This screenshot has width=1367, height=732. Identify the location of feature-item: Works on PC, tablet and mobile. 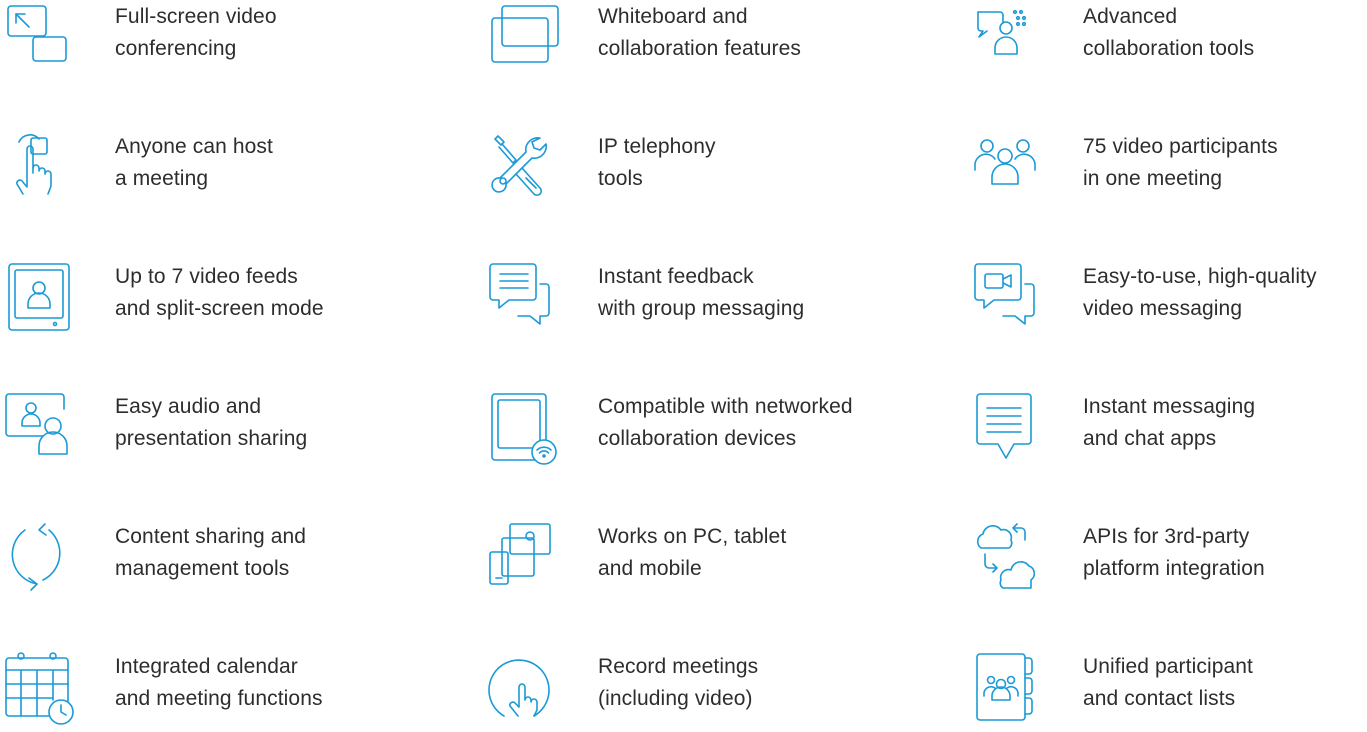
(708, 562).